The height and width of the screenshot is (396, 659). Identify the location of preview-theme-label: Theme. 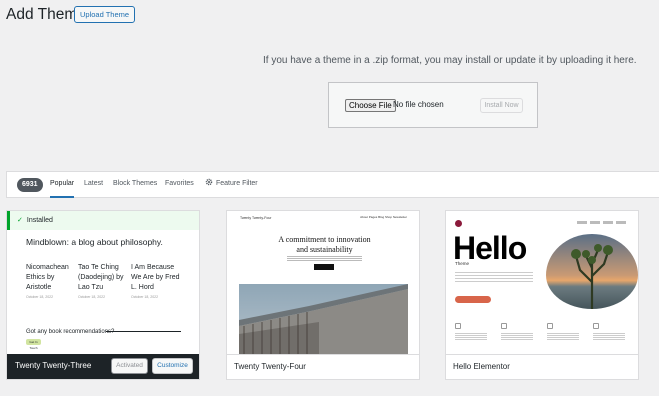
(462, 263).